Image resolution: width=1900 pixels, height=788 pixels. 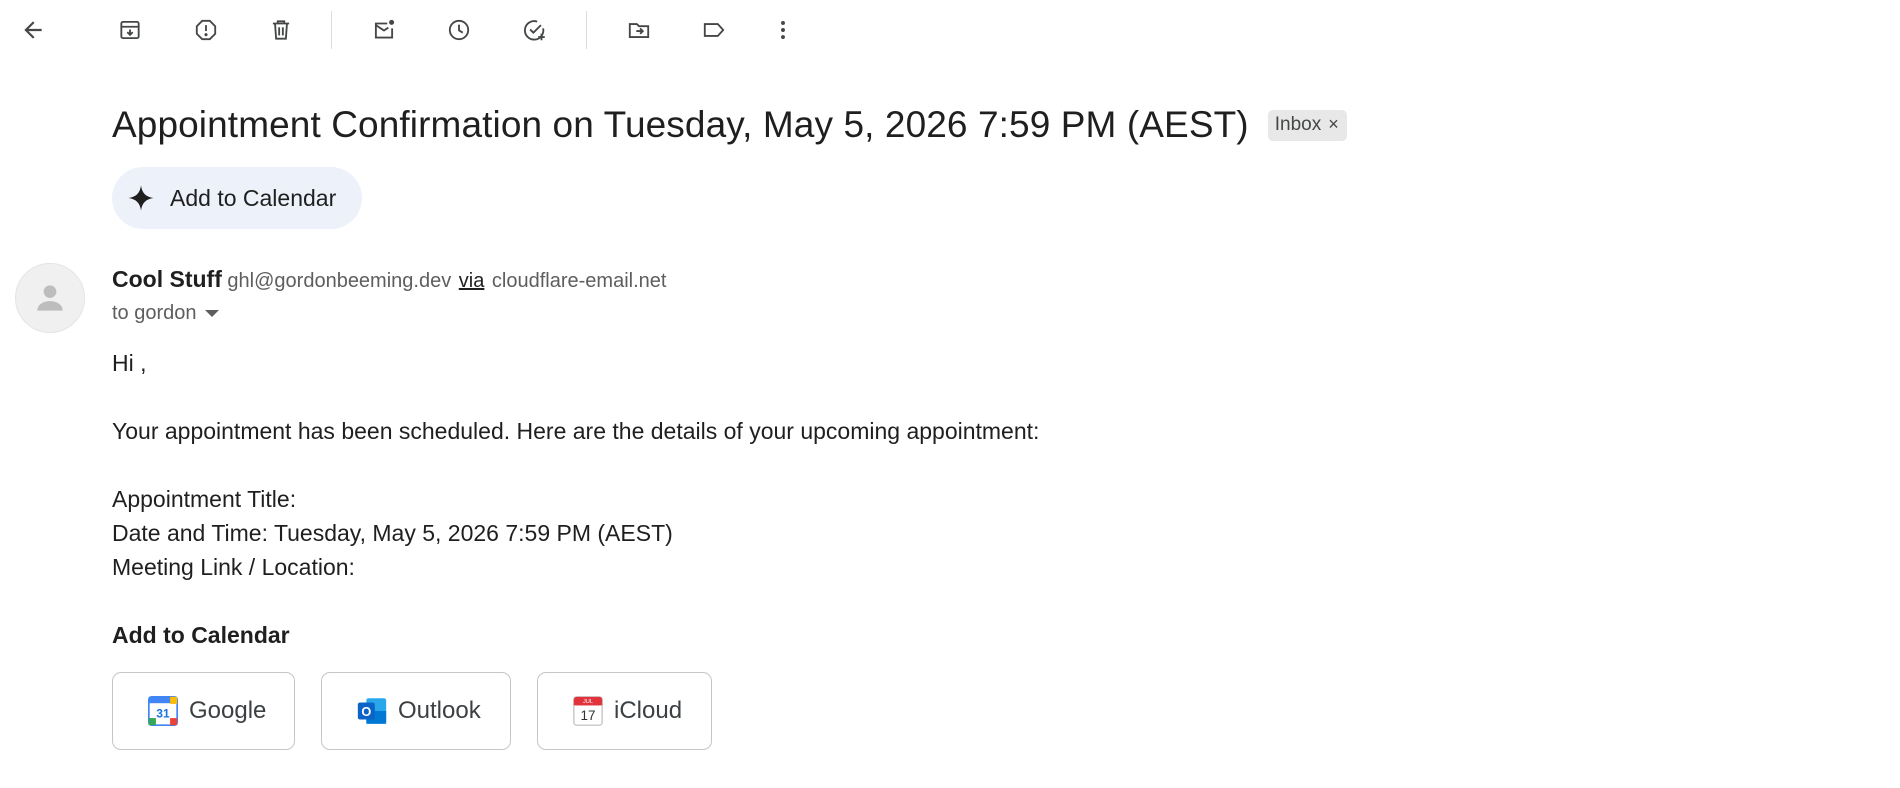 I want to click on archive-icon, so click(x=130, y=30).